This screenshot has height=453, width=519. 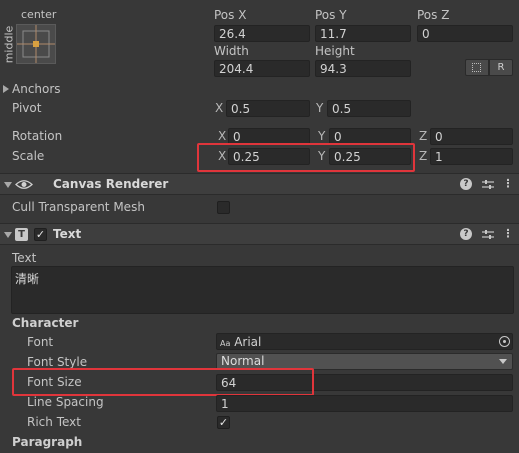 What do you see at coordinates (248, 342) in the screenshot?
I see `font-value: Arial` at bounding box center [248, 342].